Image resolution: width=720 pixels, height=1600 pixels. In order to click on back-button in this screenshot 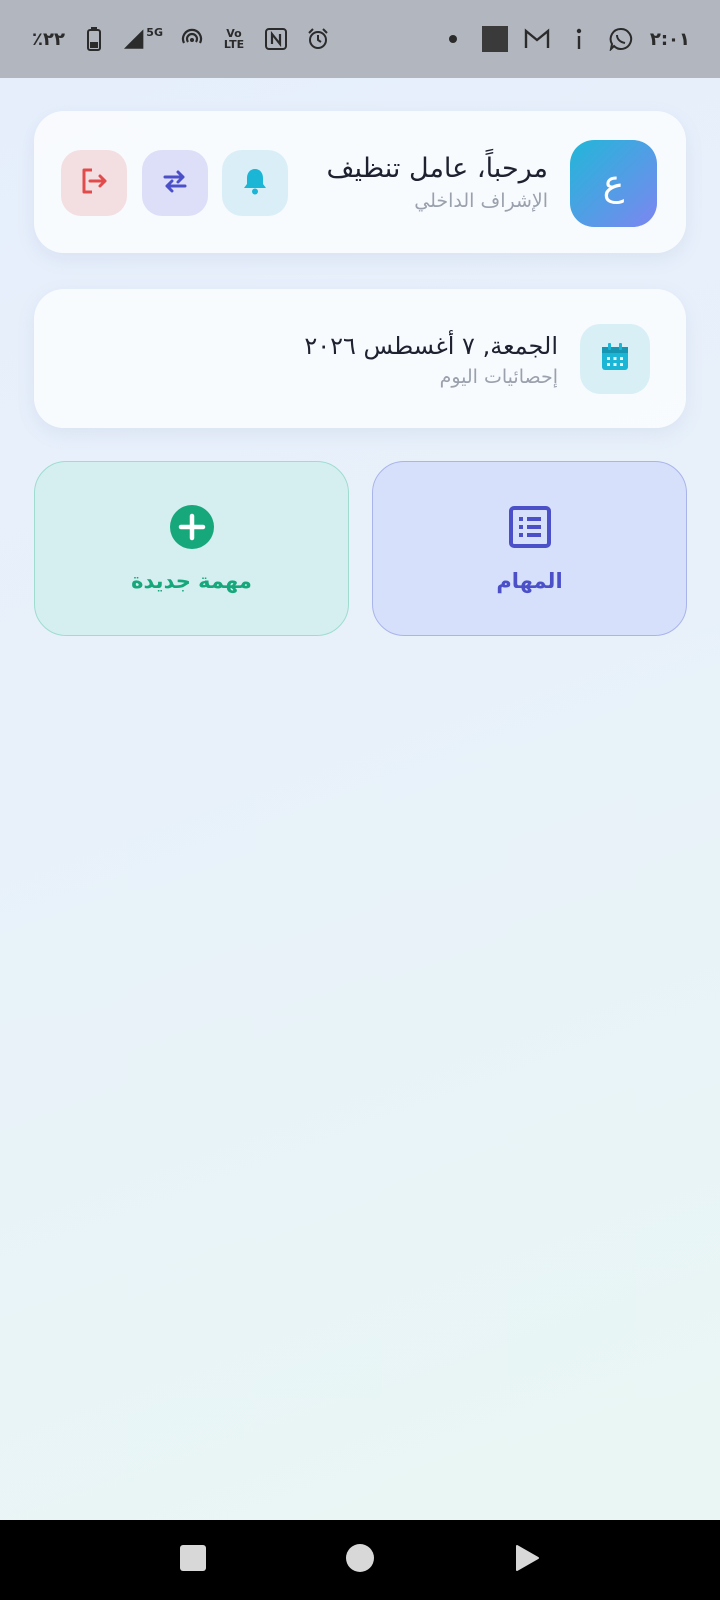, I will do `click(527, 1560)`.